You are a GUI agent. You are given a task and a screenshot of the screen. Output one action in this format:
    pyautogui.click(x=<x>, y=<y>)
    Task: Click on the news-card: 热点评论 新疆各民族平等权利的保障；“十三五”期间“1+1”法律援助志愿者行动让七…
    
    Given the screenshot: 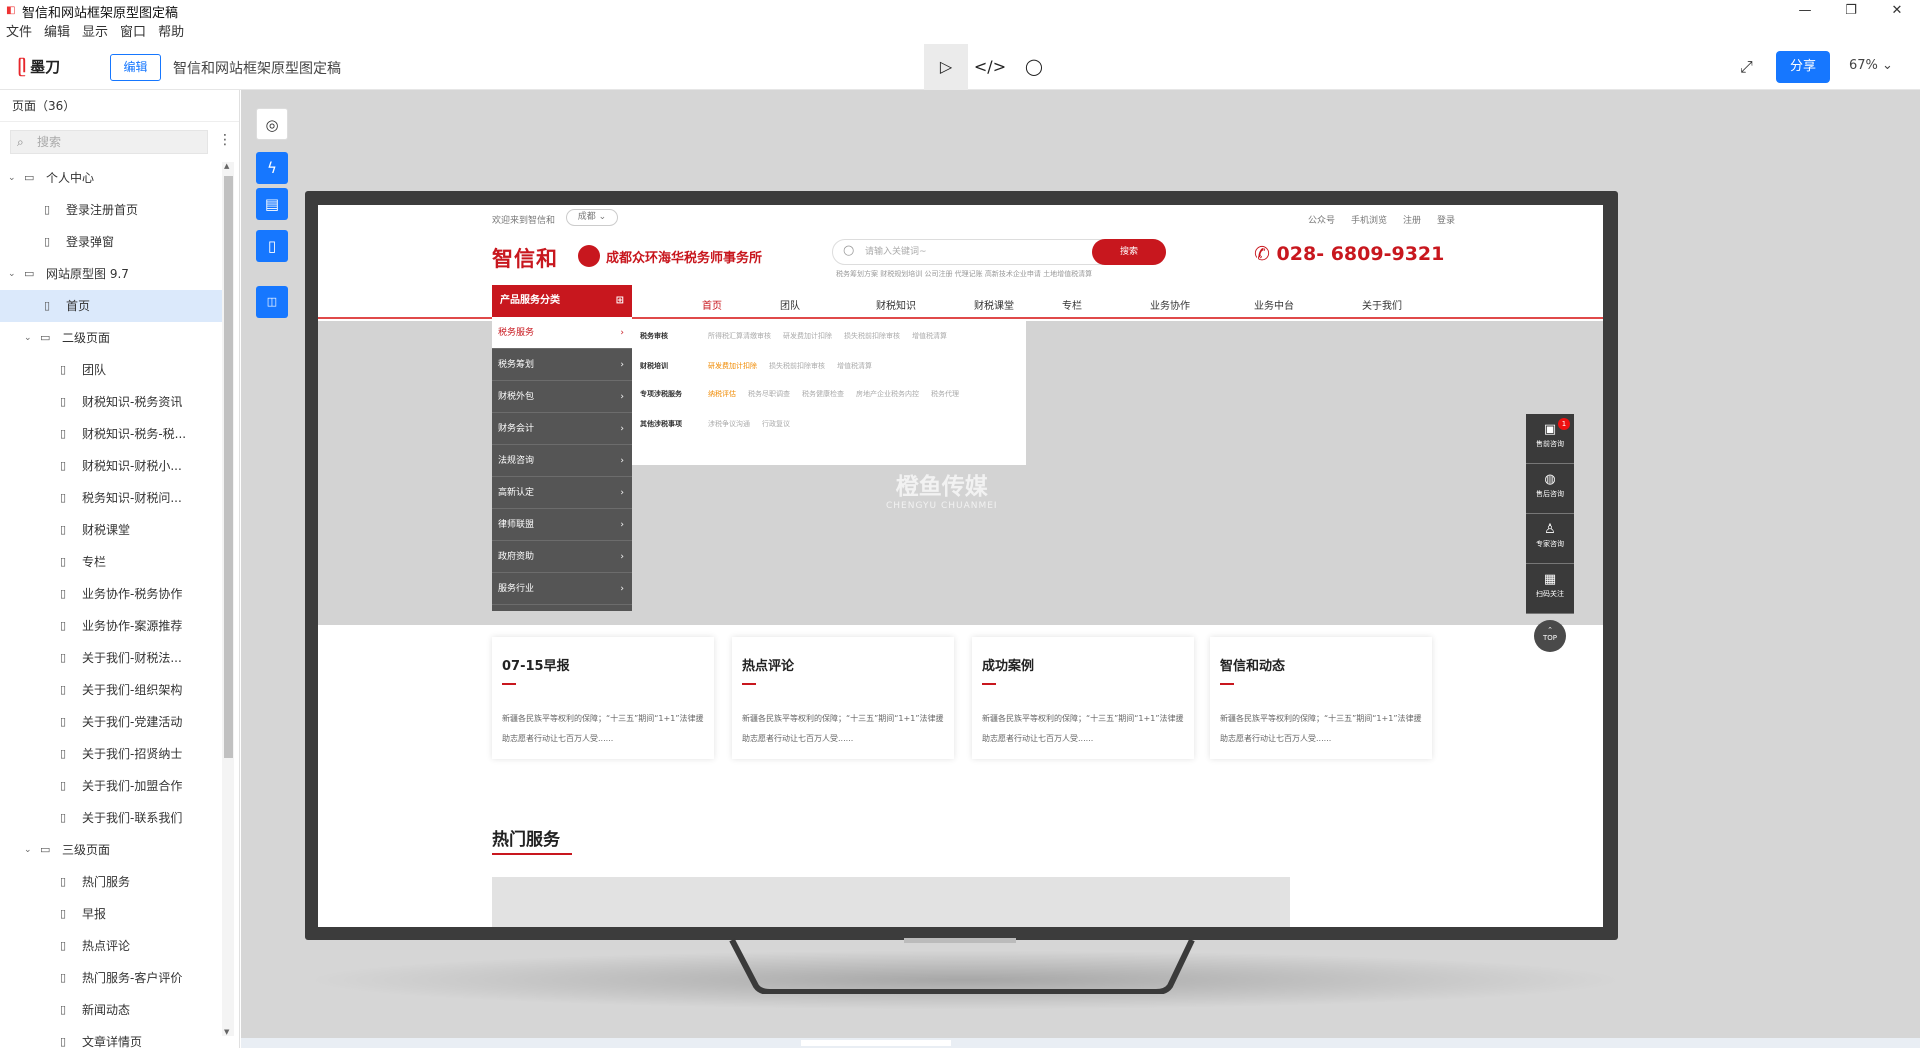 What is the action you would take?
    pyautogui.click(x=843, y=698)
    